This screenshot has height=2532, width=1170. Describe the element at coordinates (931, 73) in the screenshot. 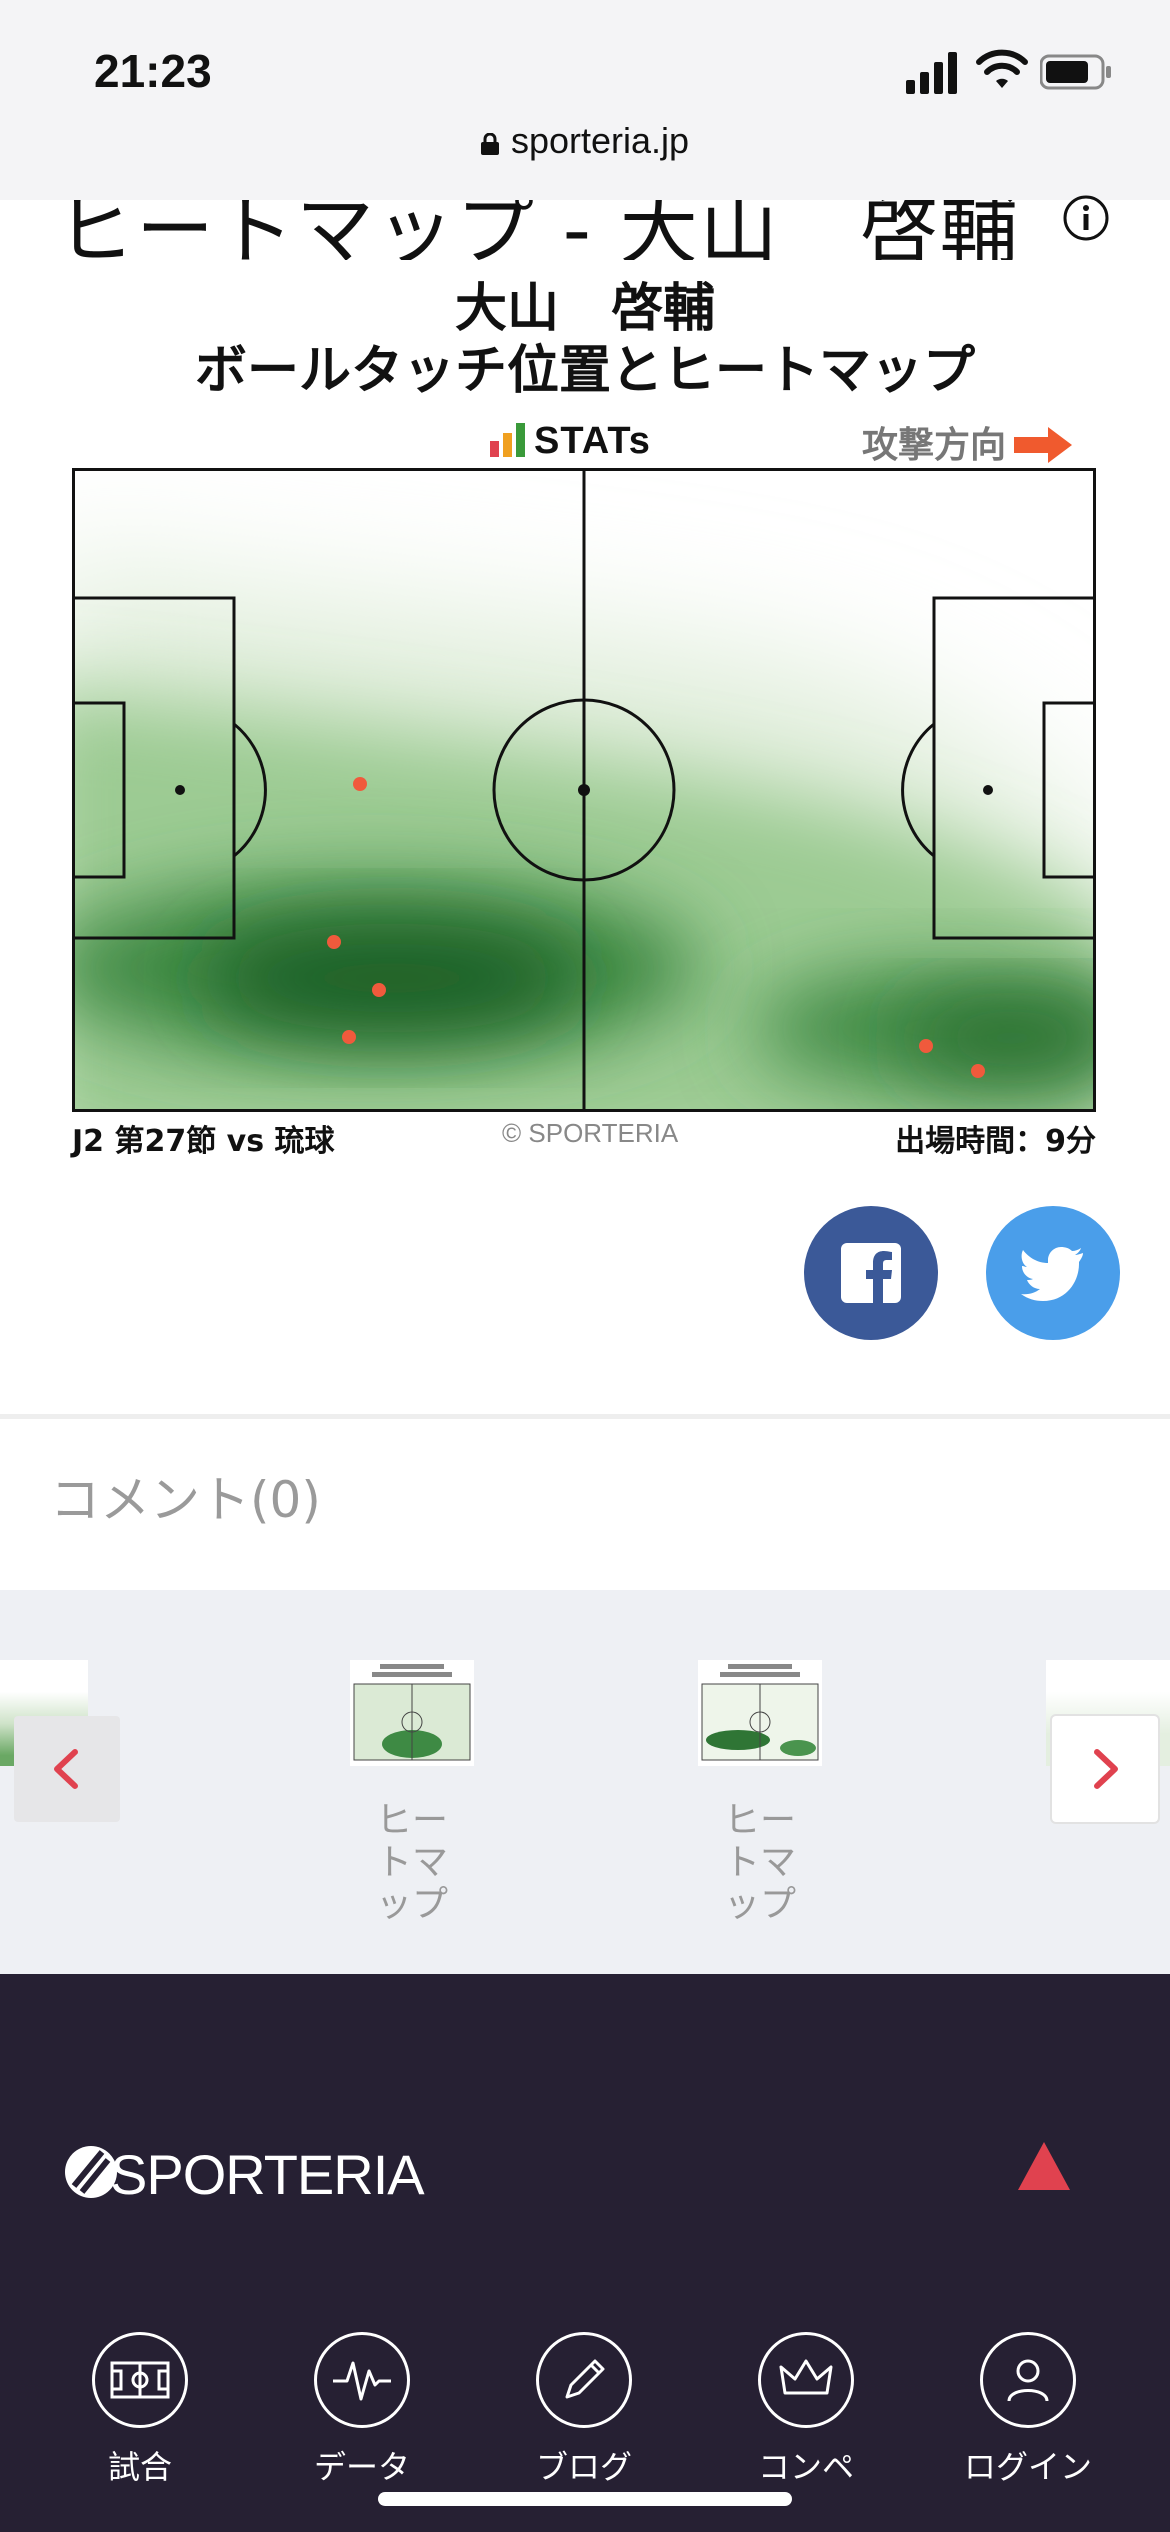

I see `signal-icon` at that location.